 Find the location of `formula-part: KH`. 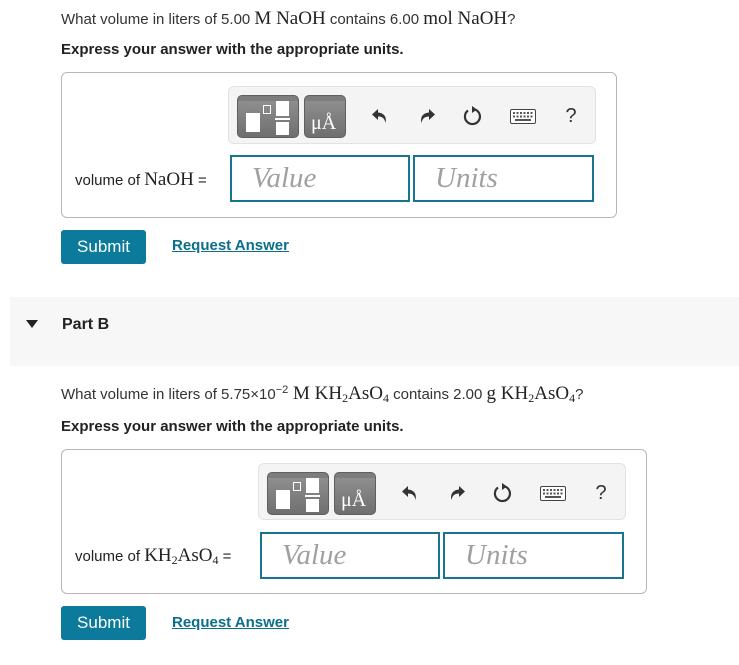

formula-part: KH is located at coordinates (158, 555).